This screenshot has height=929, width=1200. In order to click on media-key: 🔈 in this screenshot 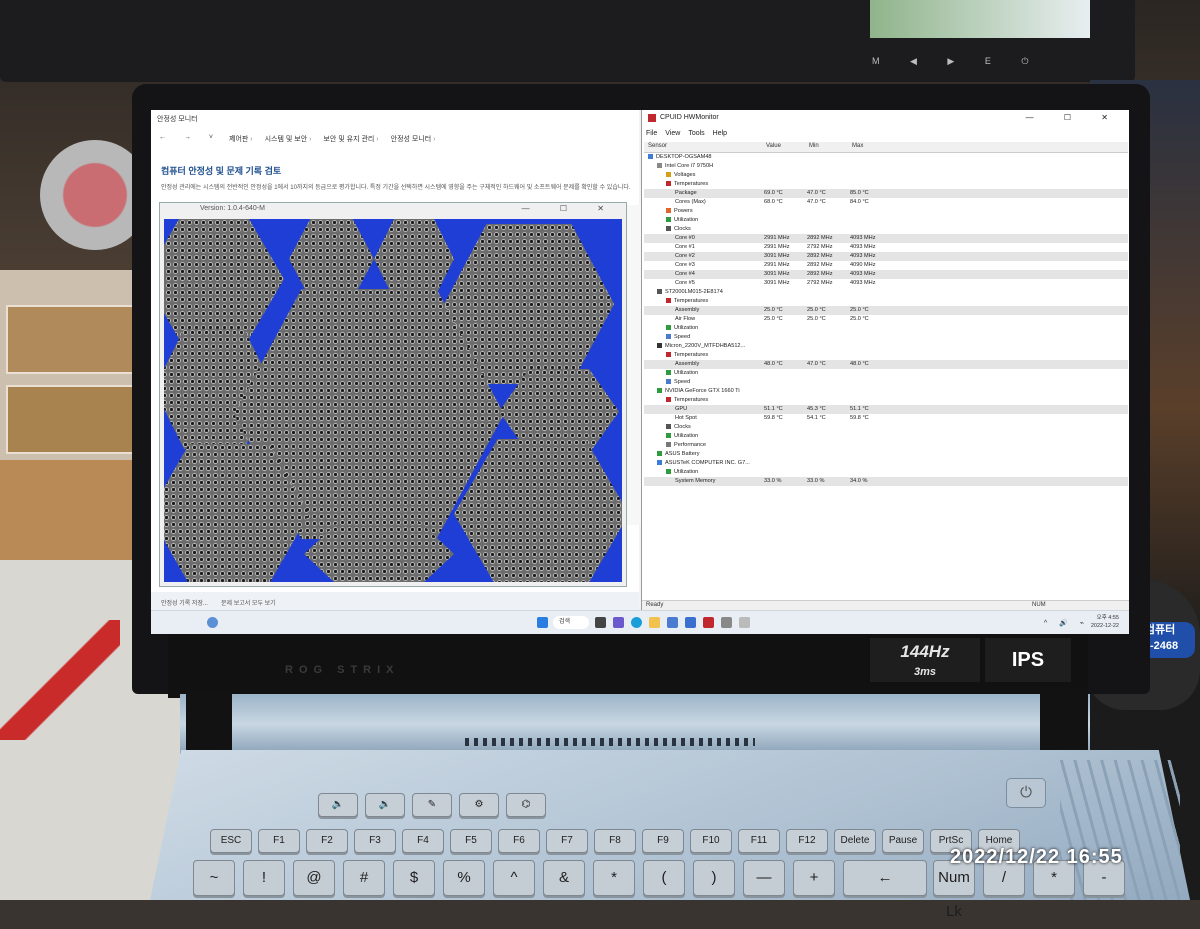, I will do `click(338, 805)`.